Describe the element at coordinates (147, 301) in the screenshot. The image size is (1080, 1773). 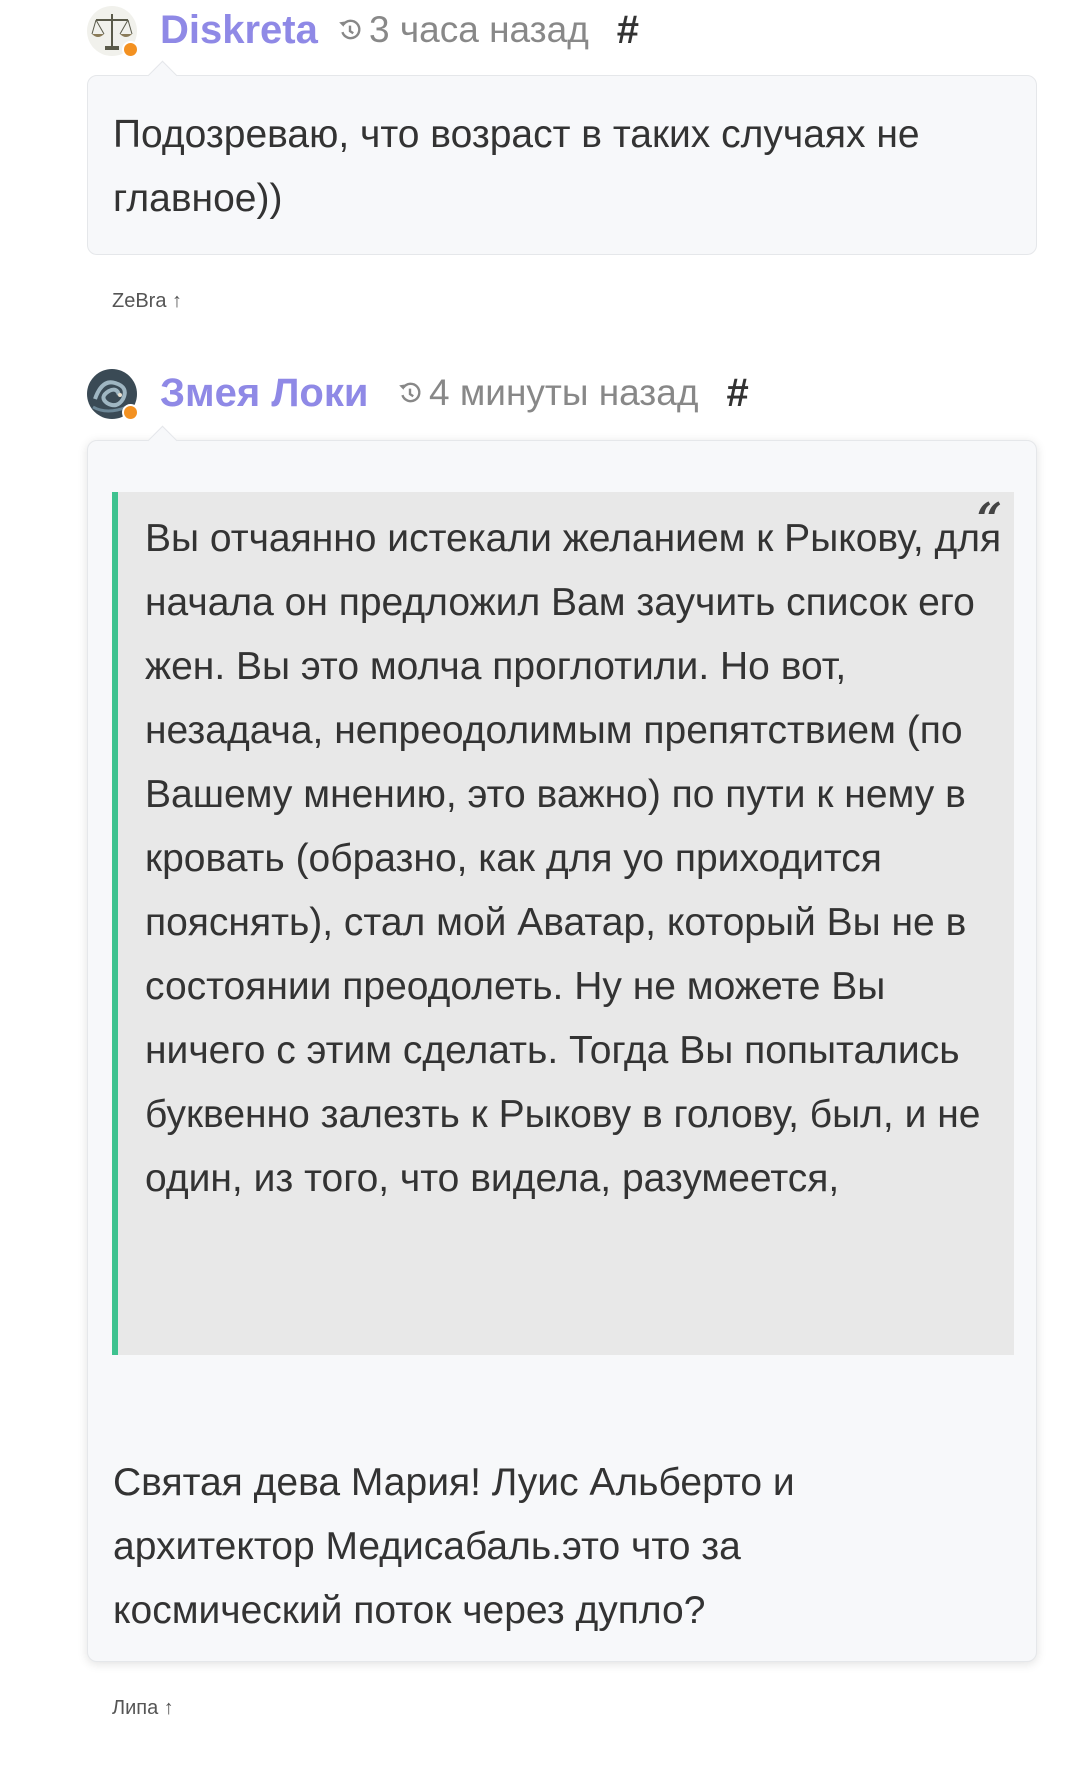
I see `reply-to-link: ZeBra ↑` at that location.